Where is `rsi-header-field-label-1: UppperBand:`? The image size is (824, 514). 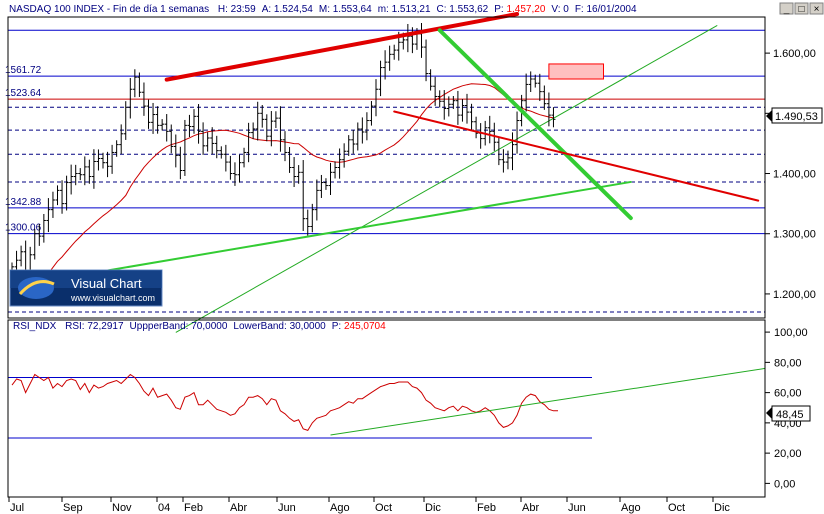
rsi-header-field-label-1: UppperBand: is located at coordinates (161, 326).